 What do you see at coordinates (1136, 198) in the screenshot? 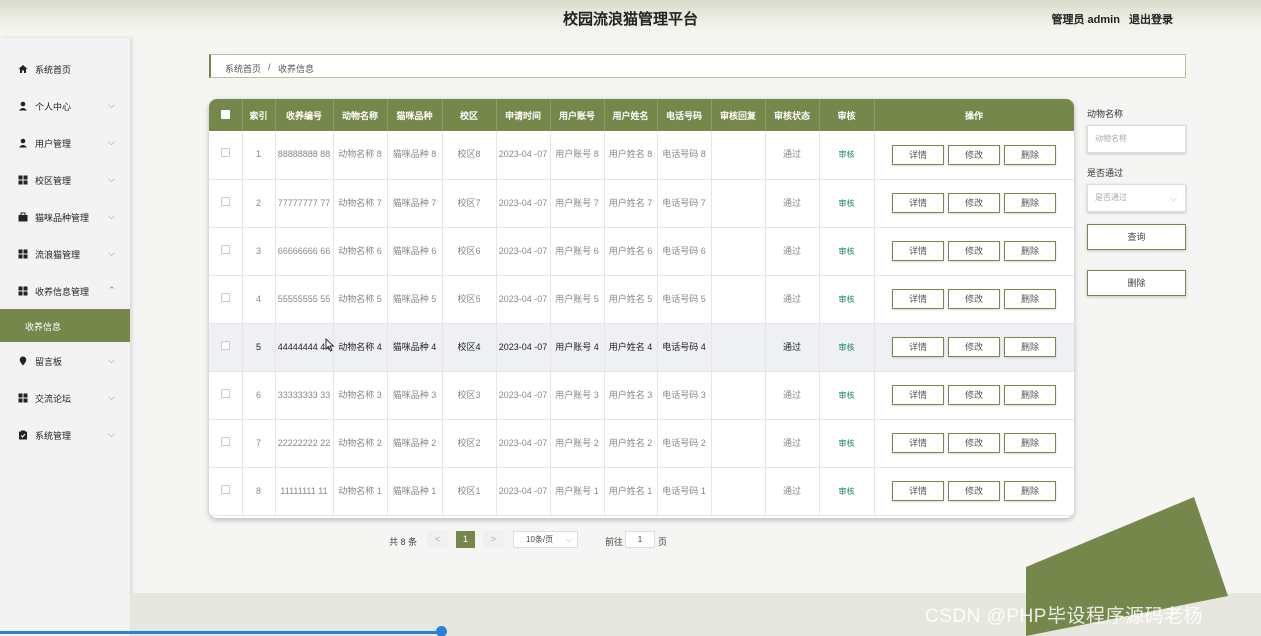
I see `pass-status-select: 是否通过 ⌵` at bounding box center [1136, 198].